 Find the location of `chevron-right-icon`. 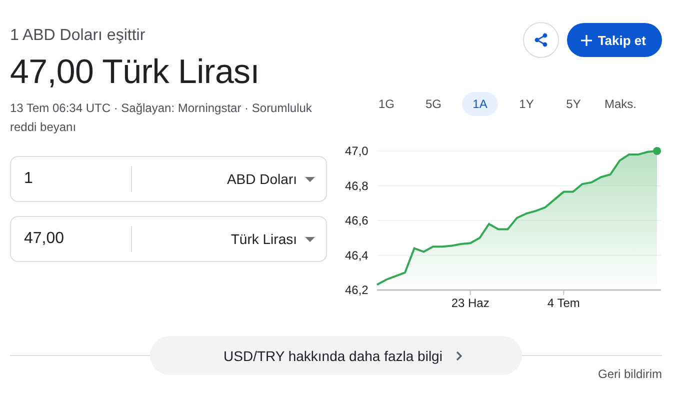

chevron-right-icon is located at coordinates (459, 355).